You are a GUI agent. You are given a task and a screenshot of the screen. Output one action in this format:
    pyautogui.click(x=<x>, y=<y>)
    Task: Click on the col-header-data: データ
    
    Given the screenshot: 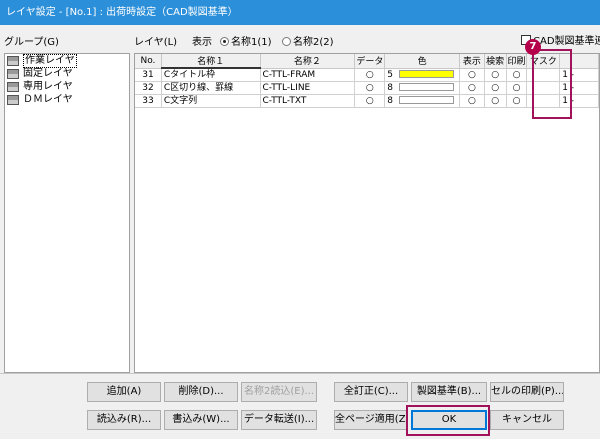 What is the action you would take?
    pyautogui.click(x=370, y=61)
    